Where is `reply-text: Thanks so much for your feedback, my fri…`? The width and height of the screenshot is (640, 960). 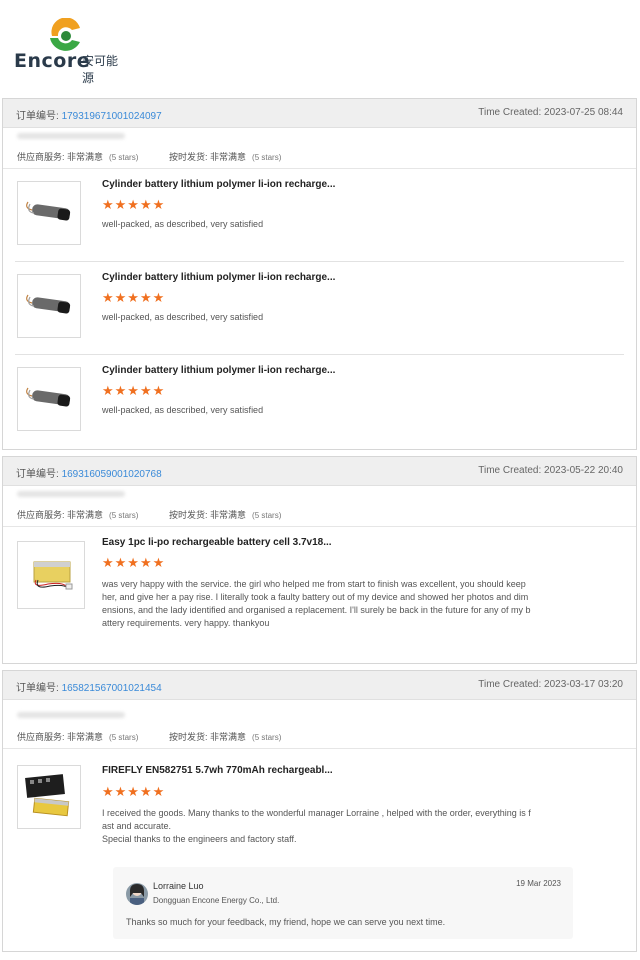 reply-text: Thanks so much for your feedback, my fri… is located at coordinates (286, 922).